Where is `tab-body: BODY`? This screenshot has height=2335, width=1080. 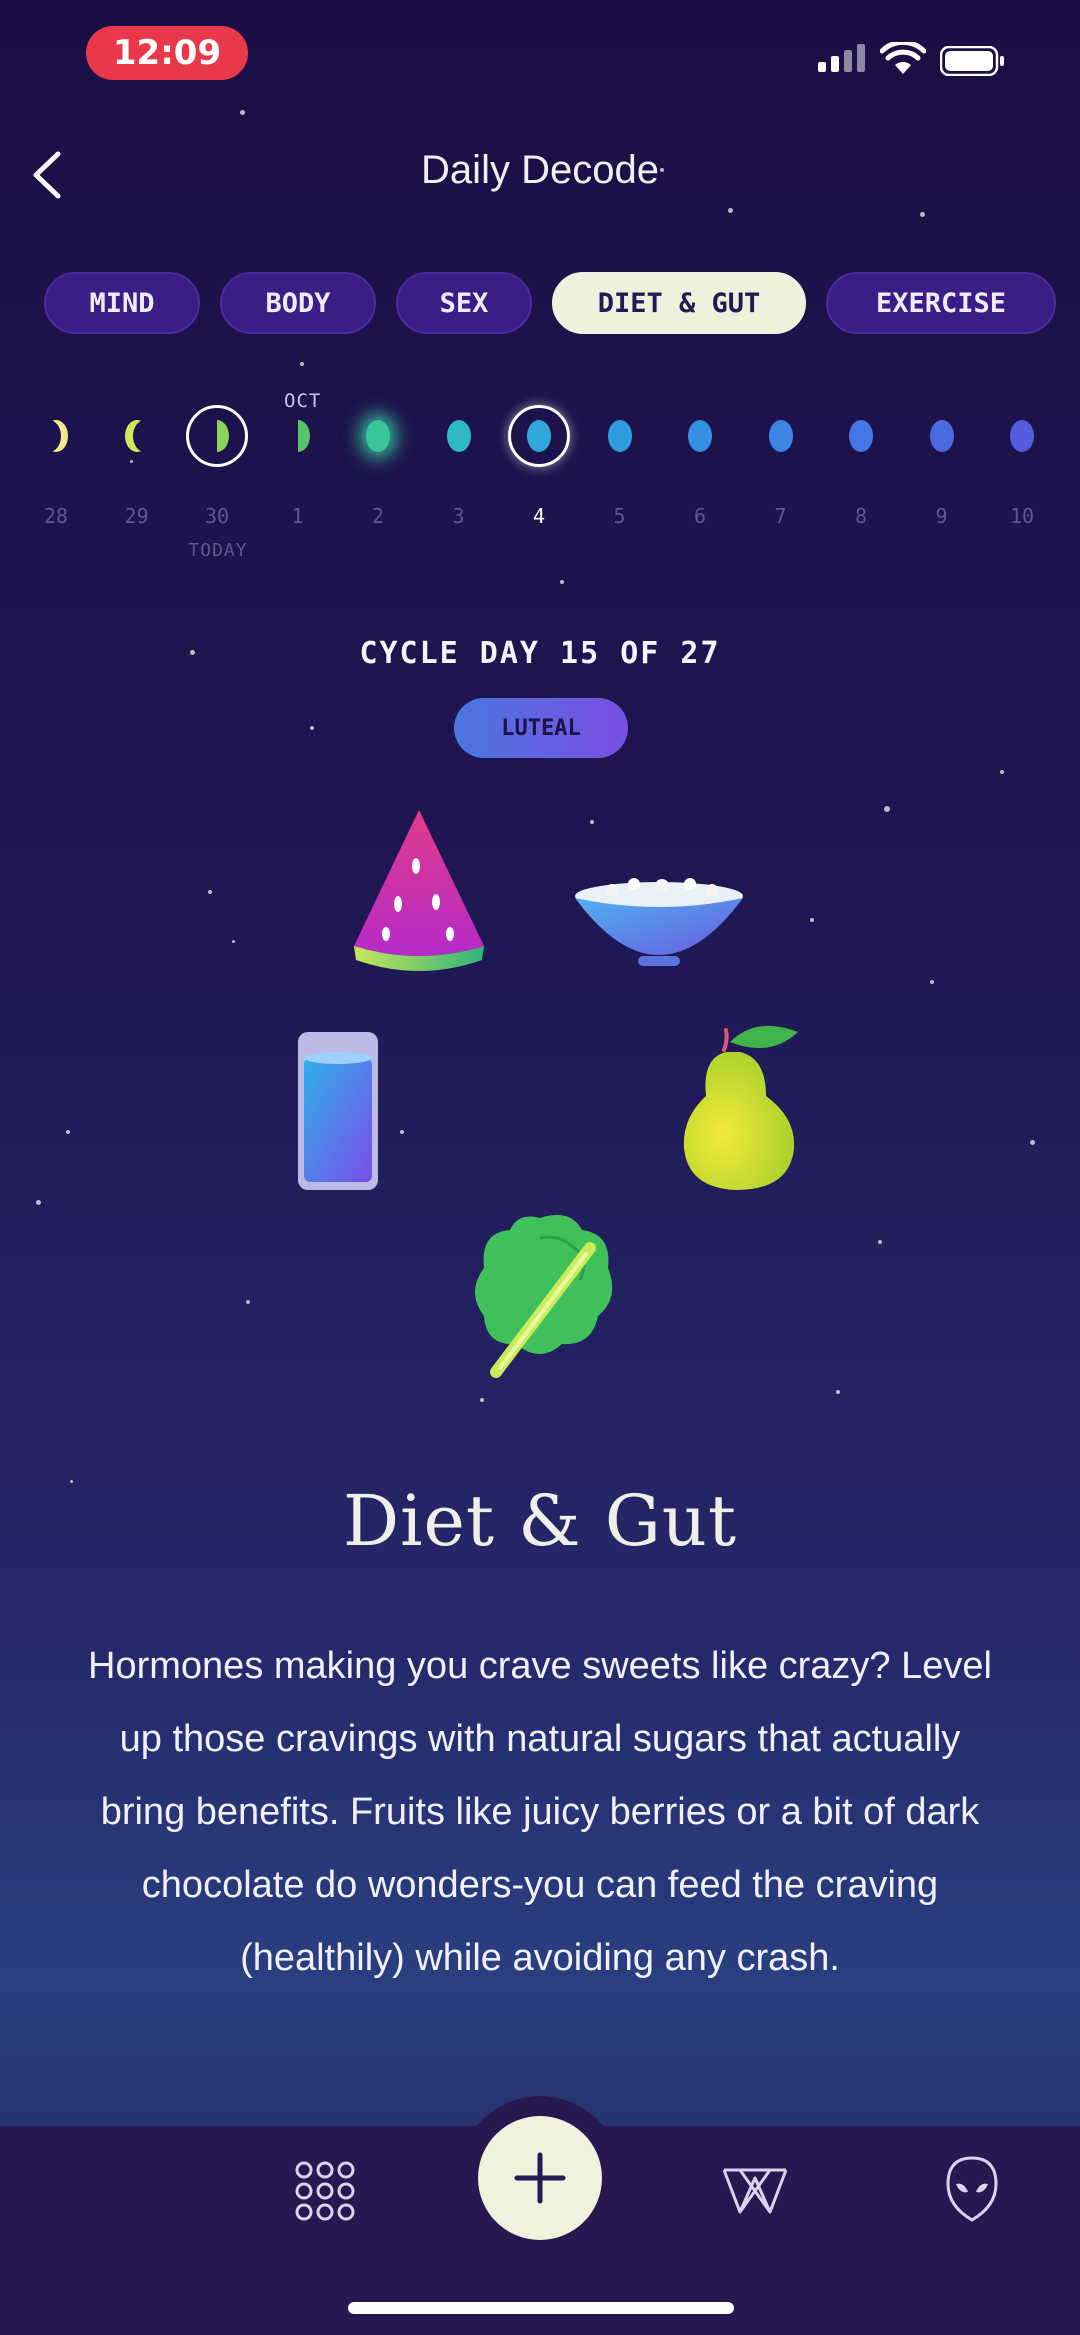
tab-body: BODY is located at coordinates (298, 303).